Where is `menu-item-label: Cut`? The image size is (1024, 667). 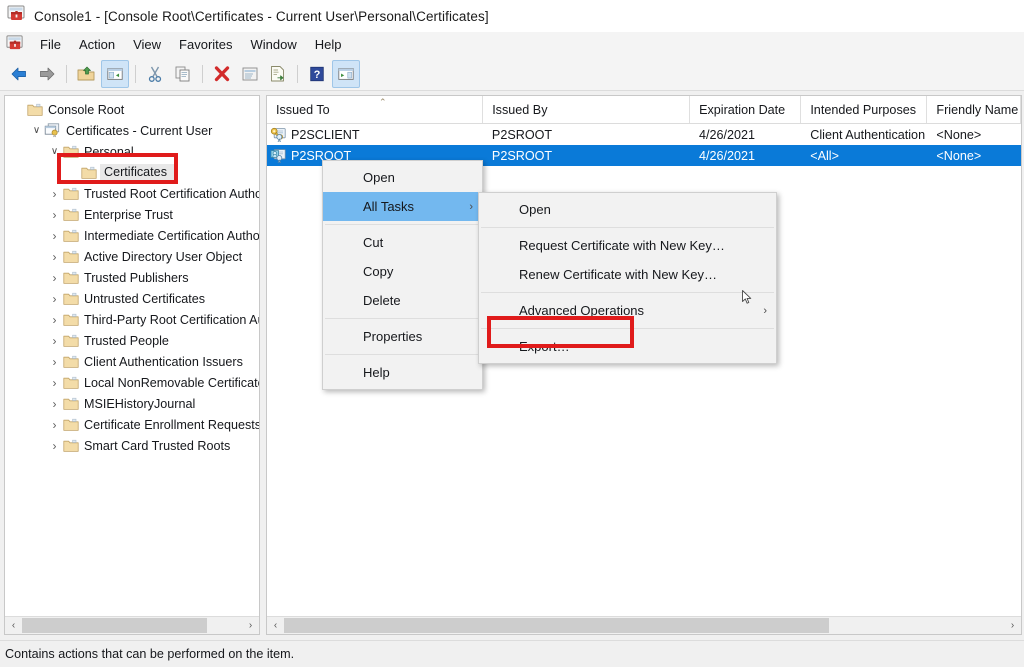 menu-item-label: Cut is located at coordinates (373, 242).